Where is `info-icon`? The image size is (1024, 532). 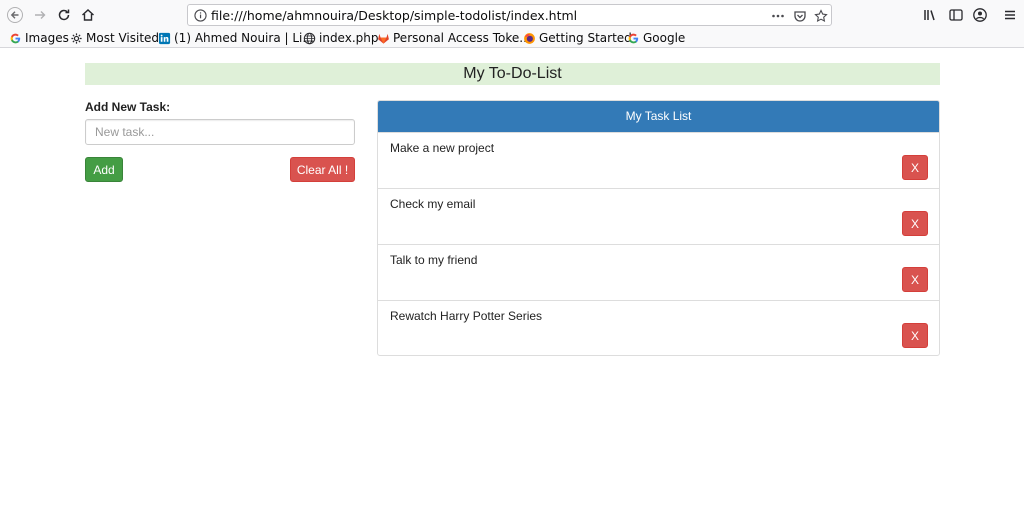 info-icon is located at coordinates (200, 15).